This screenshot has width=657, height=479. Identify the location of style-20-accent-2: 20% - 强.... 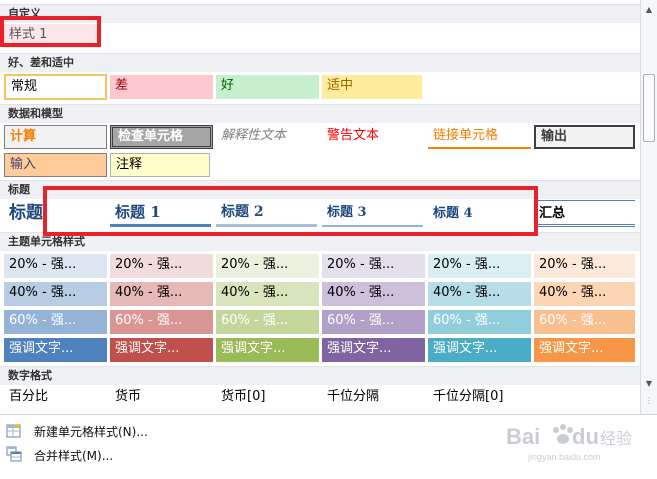
(161, 266).